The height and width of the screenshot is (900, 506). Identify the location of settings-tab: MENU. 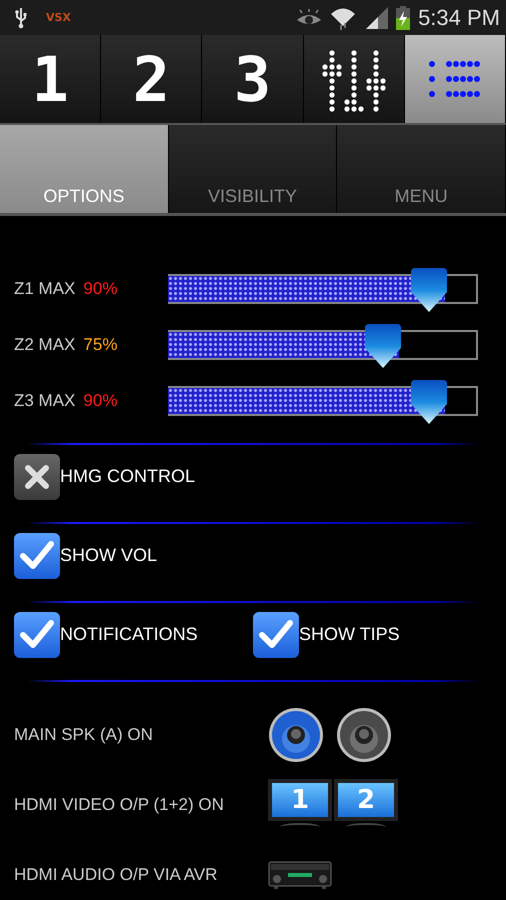
(421, 169).